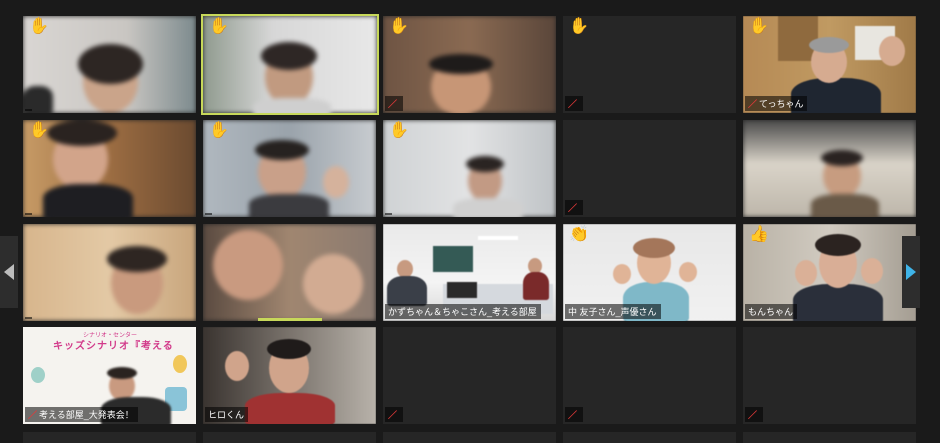 The image size is (940, 443). I want to click on participant-tile-8: ✋, so click(469, 168).